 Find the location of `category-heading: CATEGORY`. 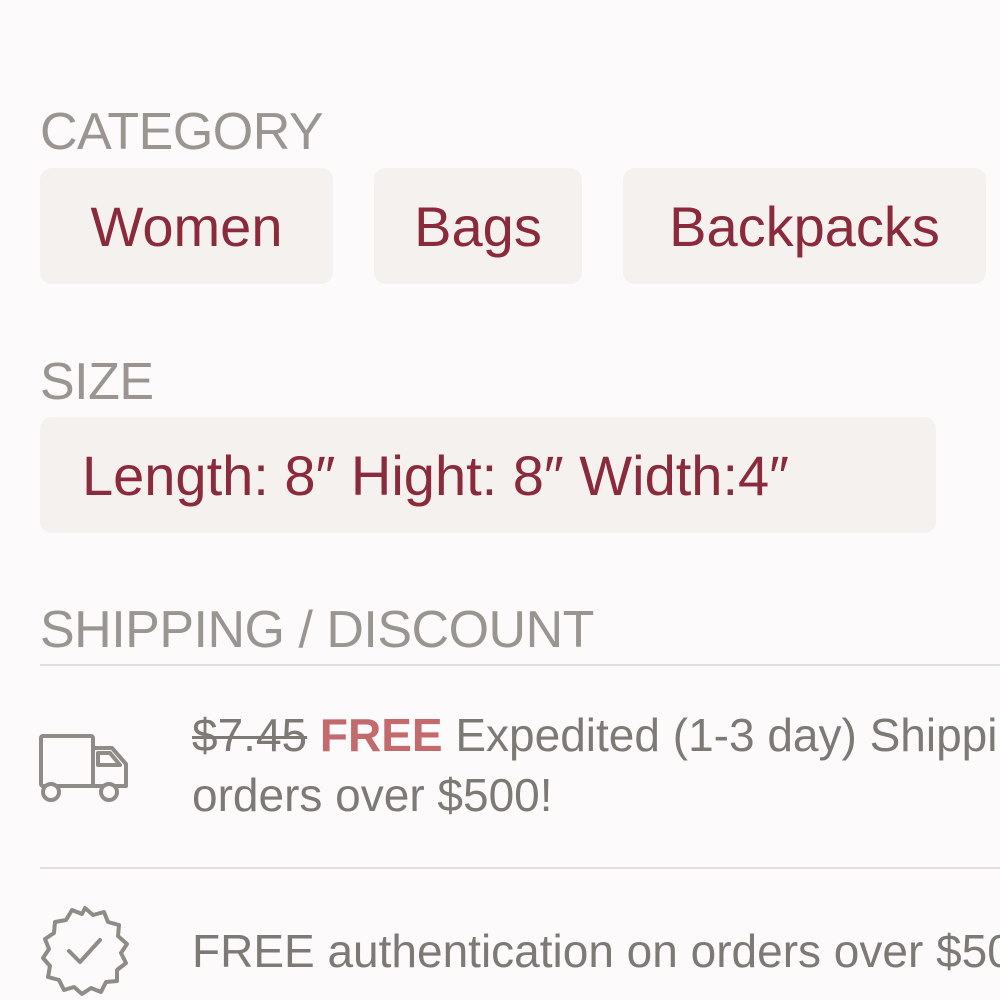

category-heading: CATEGORY is located at coordinates (182, 132).